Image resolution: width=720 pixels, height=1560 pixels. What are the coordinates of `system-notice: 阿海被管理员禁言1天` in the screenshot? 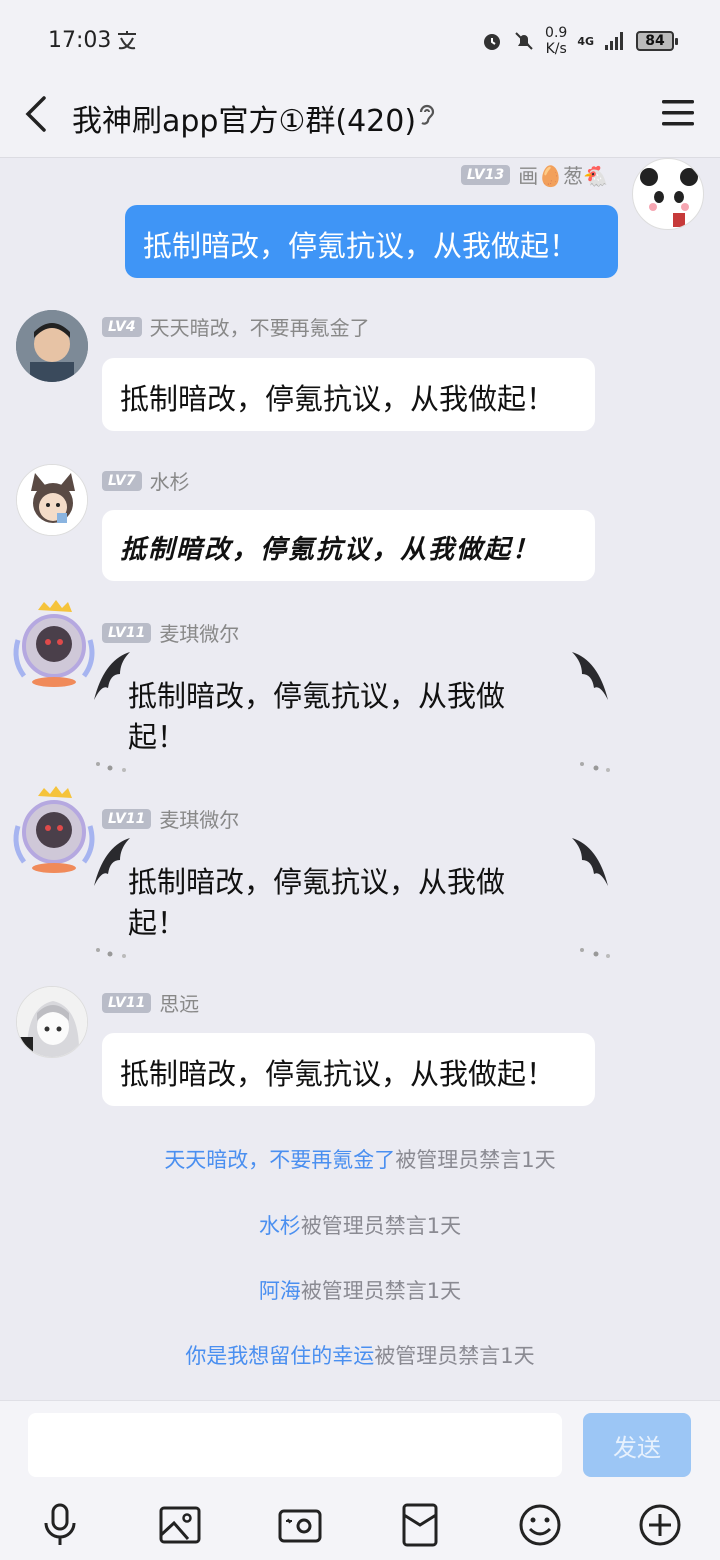 It's located at (360, 1290).